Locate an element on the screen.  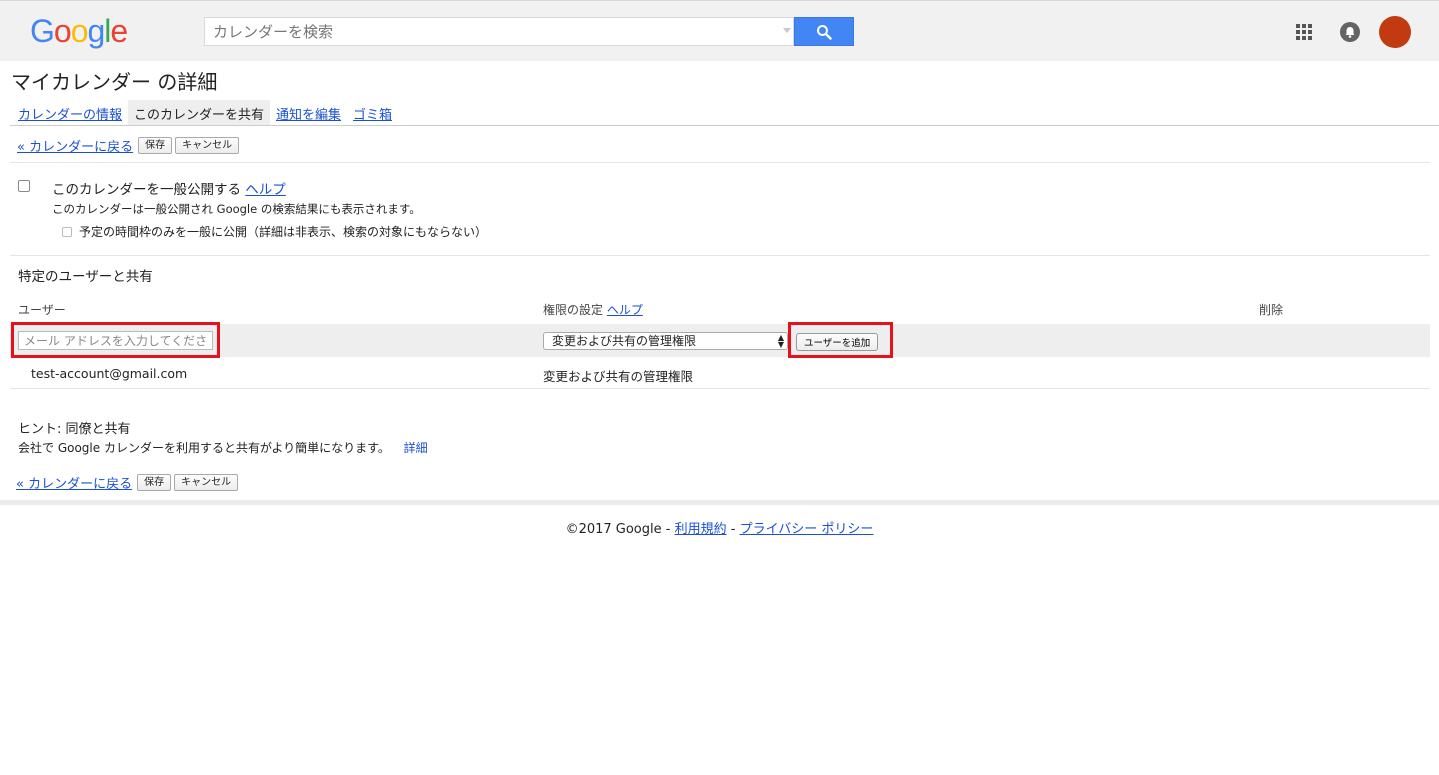
share-section-title: 特定のユーザーと共有 is located at coordinates (85, 277).